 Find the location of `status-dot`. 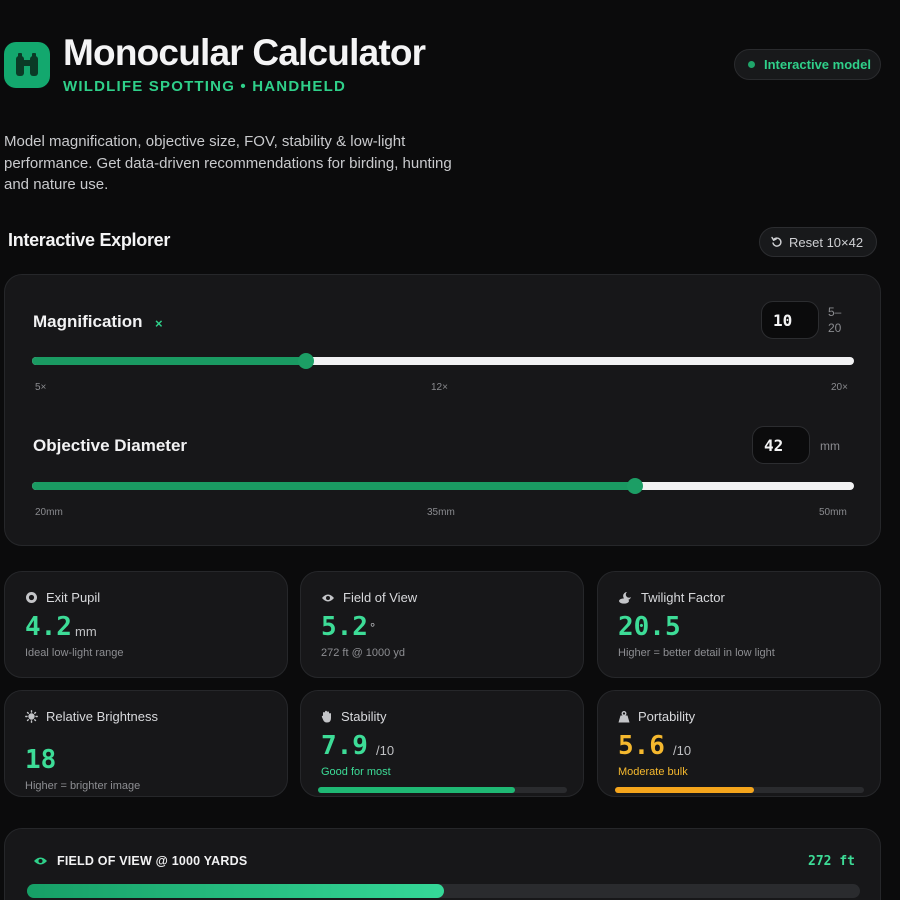

status-dot is located at coordinates (751, 64).